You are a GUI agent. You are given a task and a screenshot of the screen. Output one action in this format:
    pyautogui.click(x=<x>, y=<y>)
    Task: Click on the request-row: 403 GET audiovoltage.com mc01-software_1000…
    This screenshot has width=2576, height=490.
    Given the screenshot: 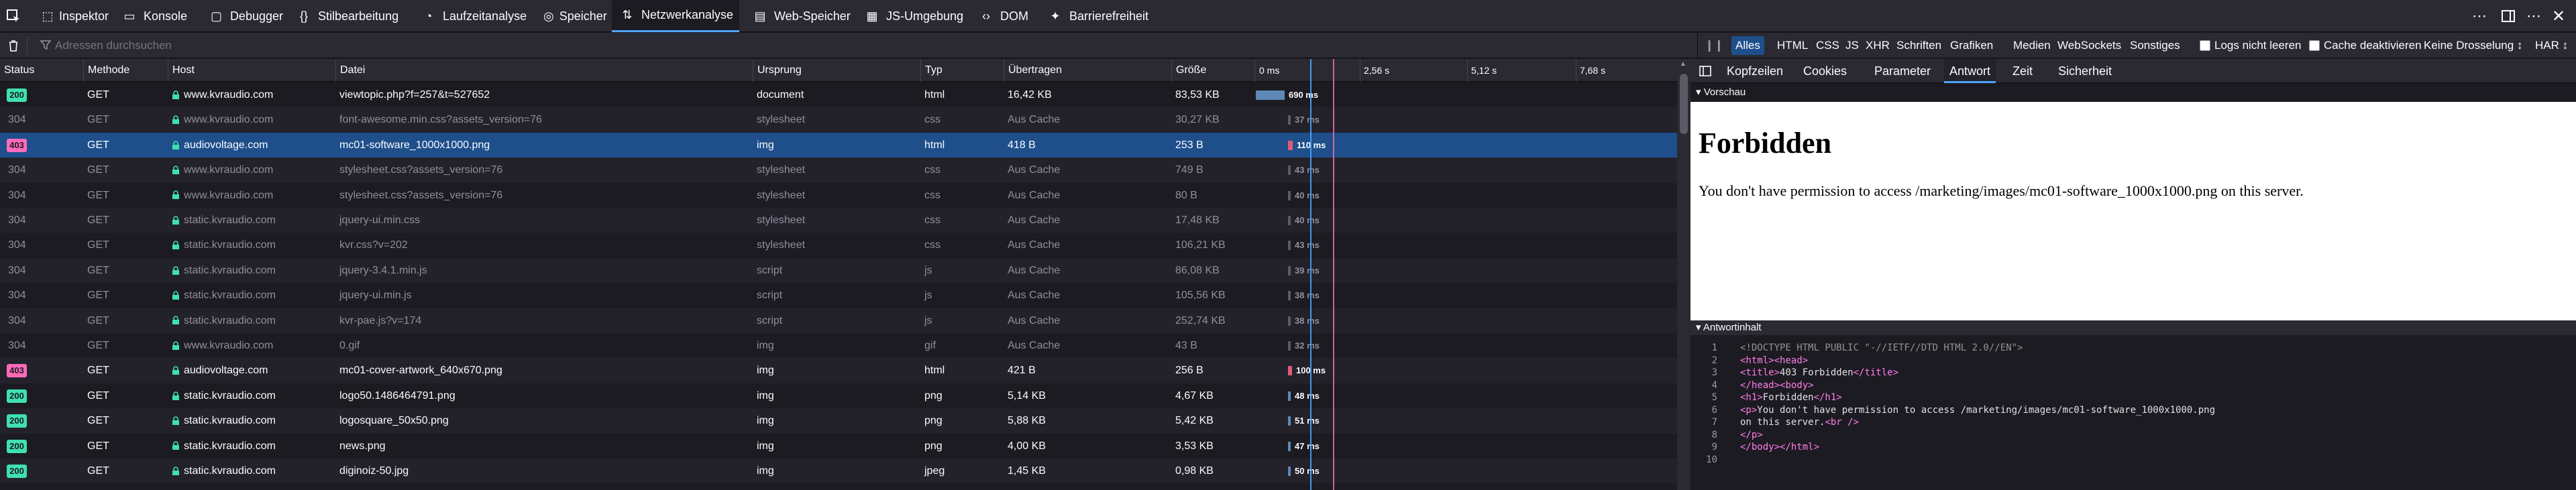 What is the action you would take?
    pyautogui.click(x=838, y=145)
    